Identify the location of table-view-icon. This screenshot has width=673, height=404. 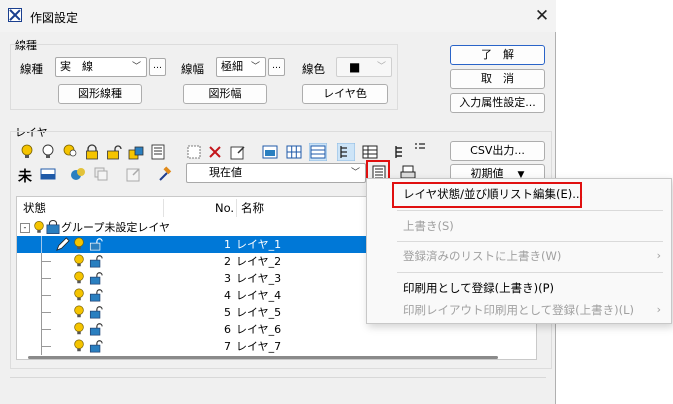
(370, 152).